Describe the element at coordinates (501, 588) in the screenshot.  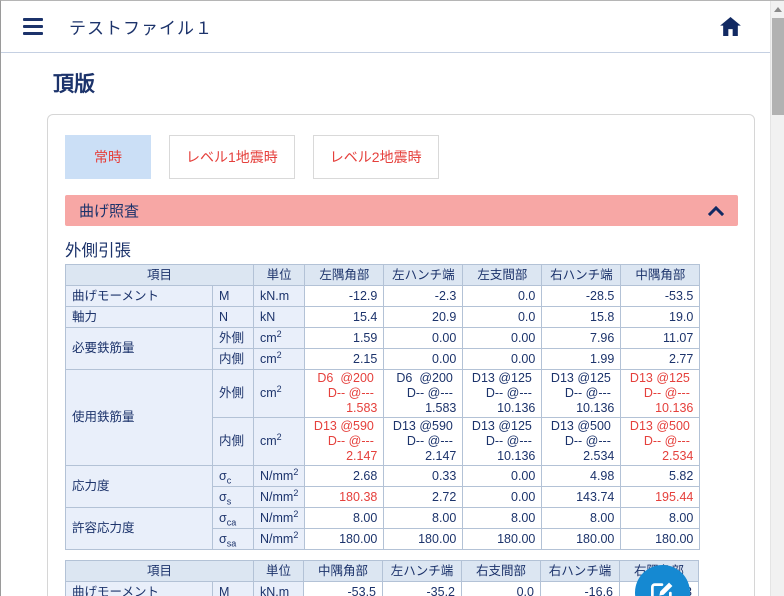
I see `table-cell: 0.0` at that location.